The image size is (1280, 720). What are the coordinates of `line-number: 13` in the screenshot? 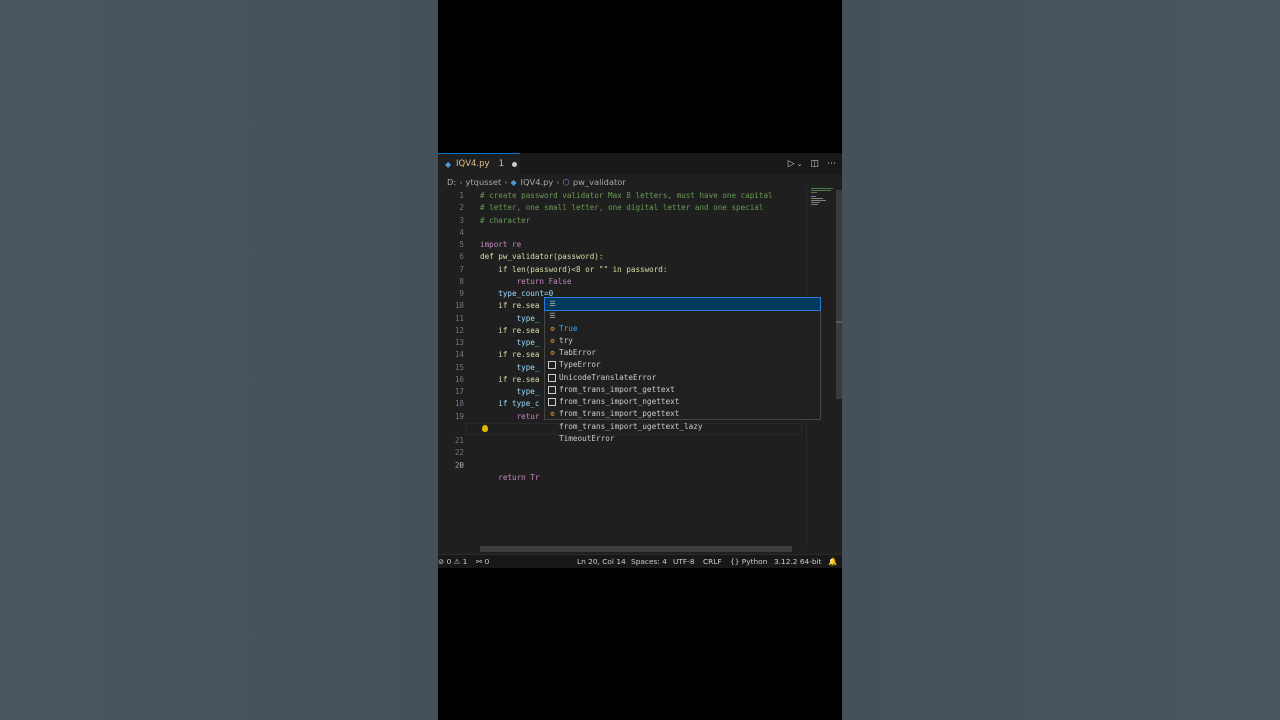 It's located at (459, 342).